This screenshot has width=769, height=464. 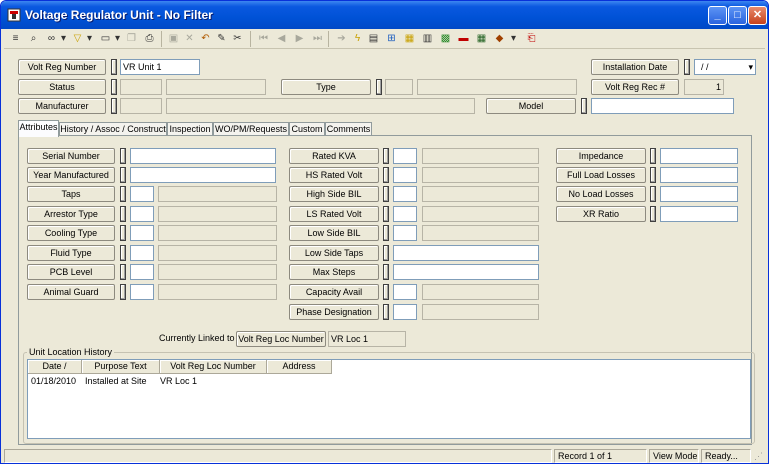 I want to click on pcb-level-code-field, so click(x=142, y=272).